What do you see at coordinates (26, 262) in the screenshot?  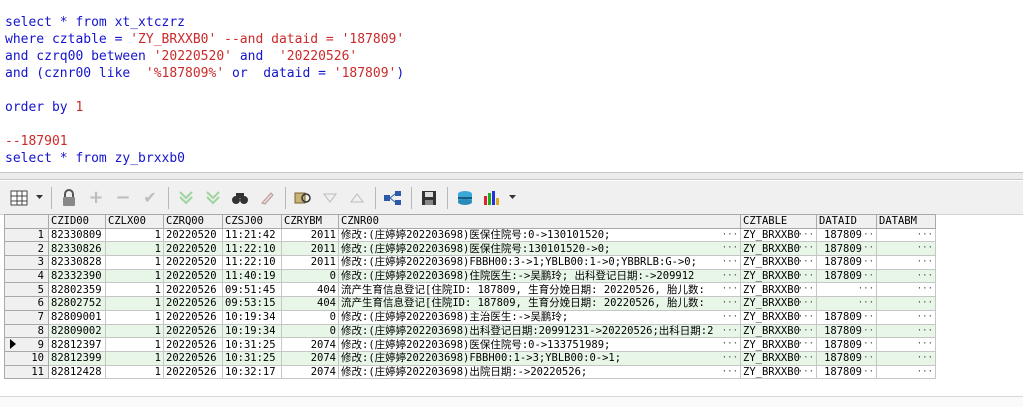 I see `row-number: 3` at bounding box center [26, 262].